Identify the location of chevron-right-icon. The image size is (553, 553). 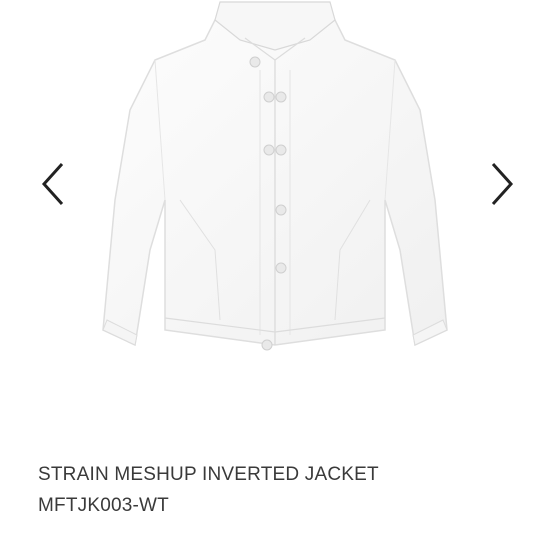
(502, 184).